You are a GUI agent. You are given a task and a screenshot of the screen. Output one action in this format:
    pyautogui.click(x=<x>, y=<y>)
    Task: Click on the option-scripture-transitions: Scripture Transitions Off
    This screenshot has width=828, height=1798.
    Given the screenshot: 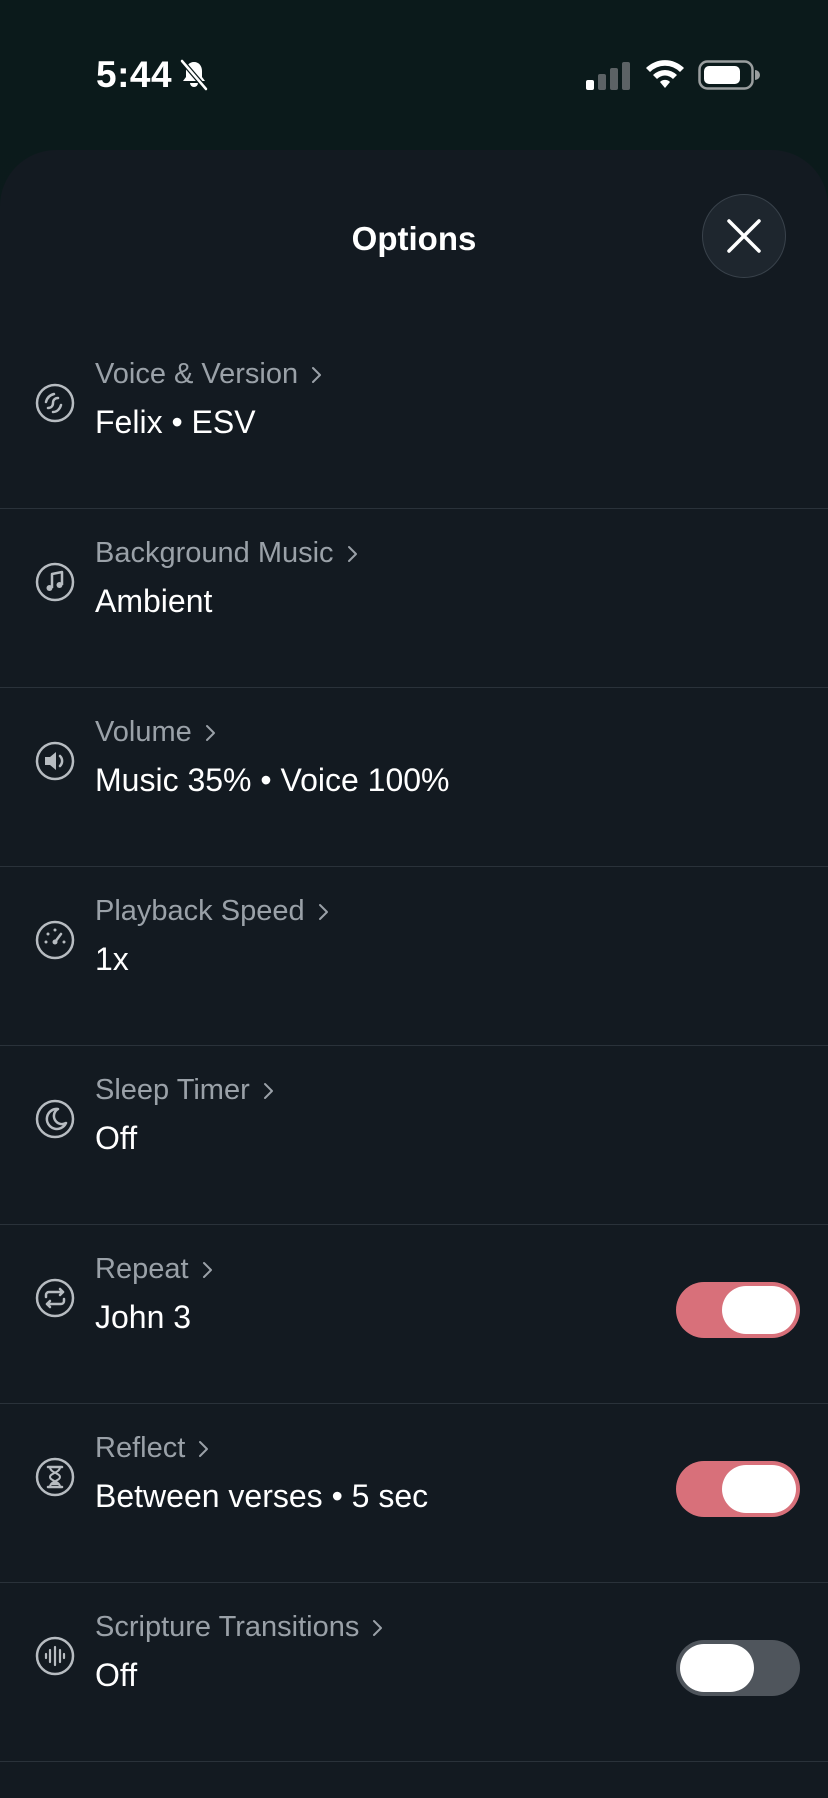 What is the action you would take?
    pyautogui.click(x=414, y=1672)
    